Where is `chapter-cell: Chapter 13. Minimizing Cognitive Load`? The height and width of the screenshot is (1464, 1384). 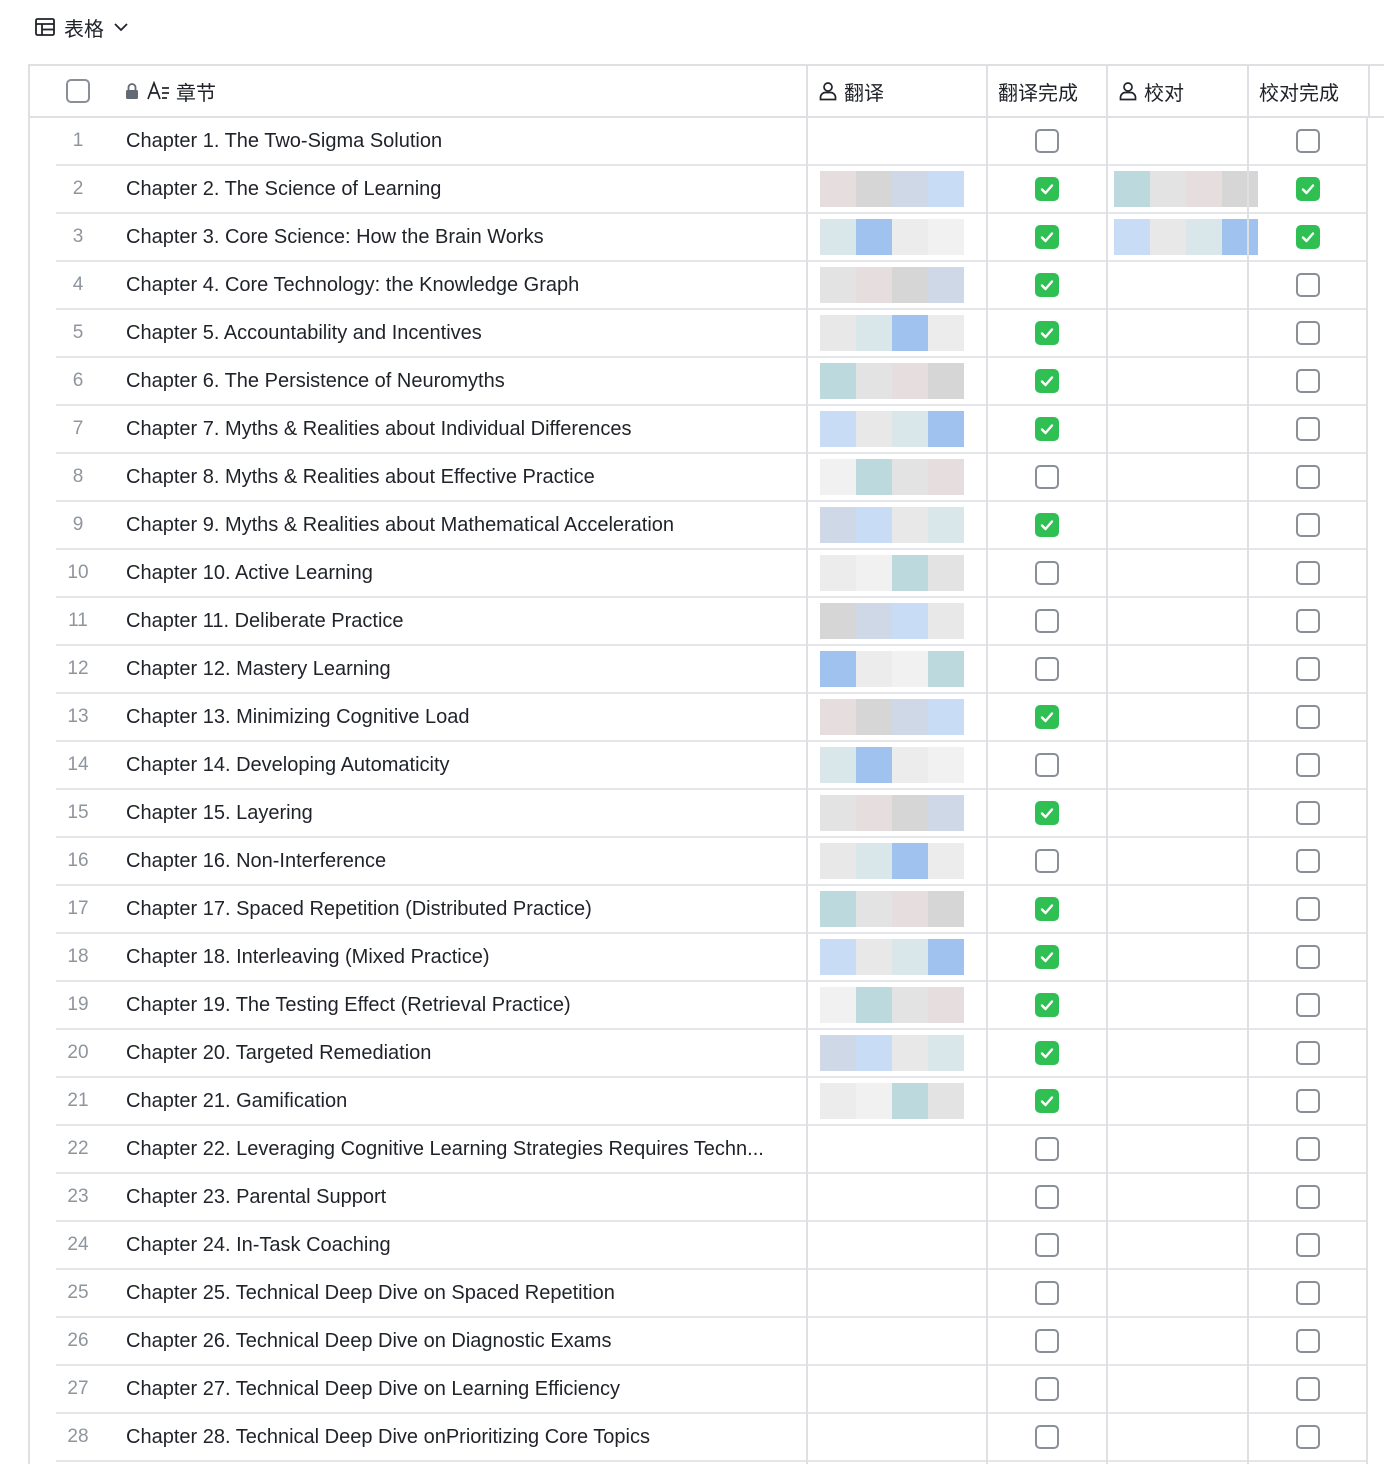
chapter-cell: Chapter 13. Minimizing Cognitive Load is located at coordinates (466, 717).